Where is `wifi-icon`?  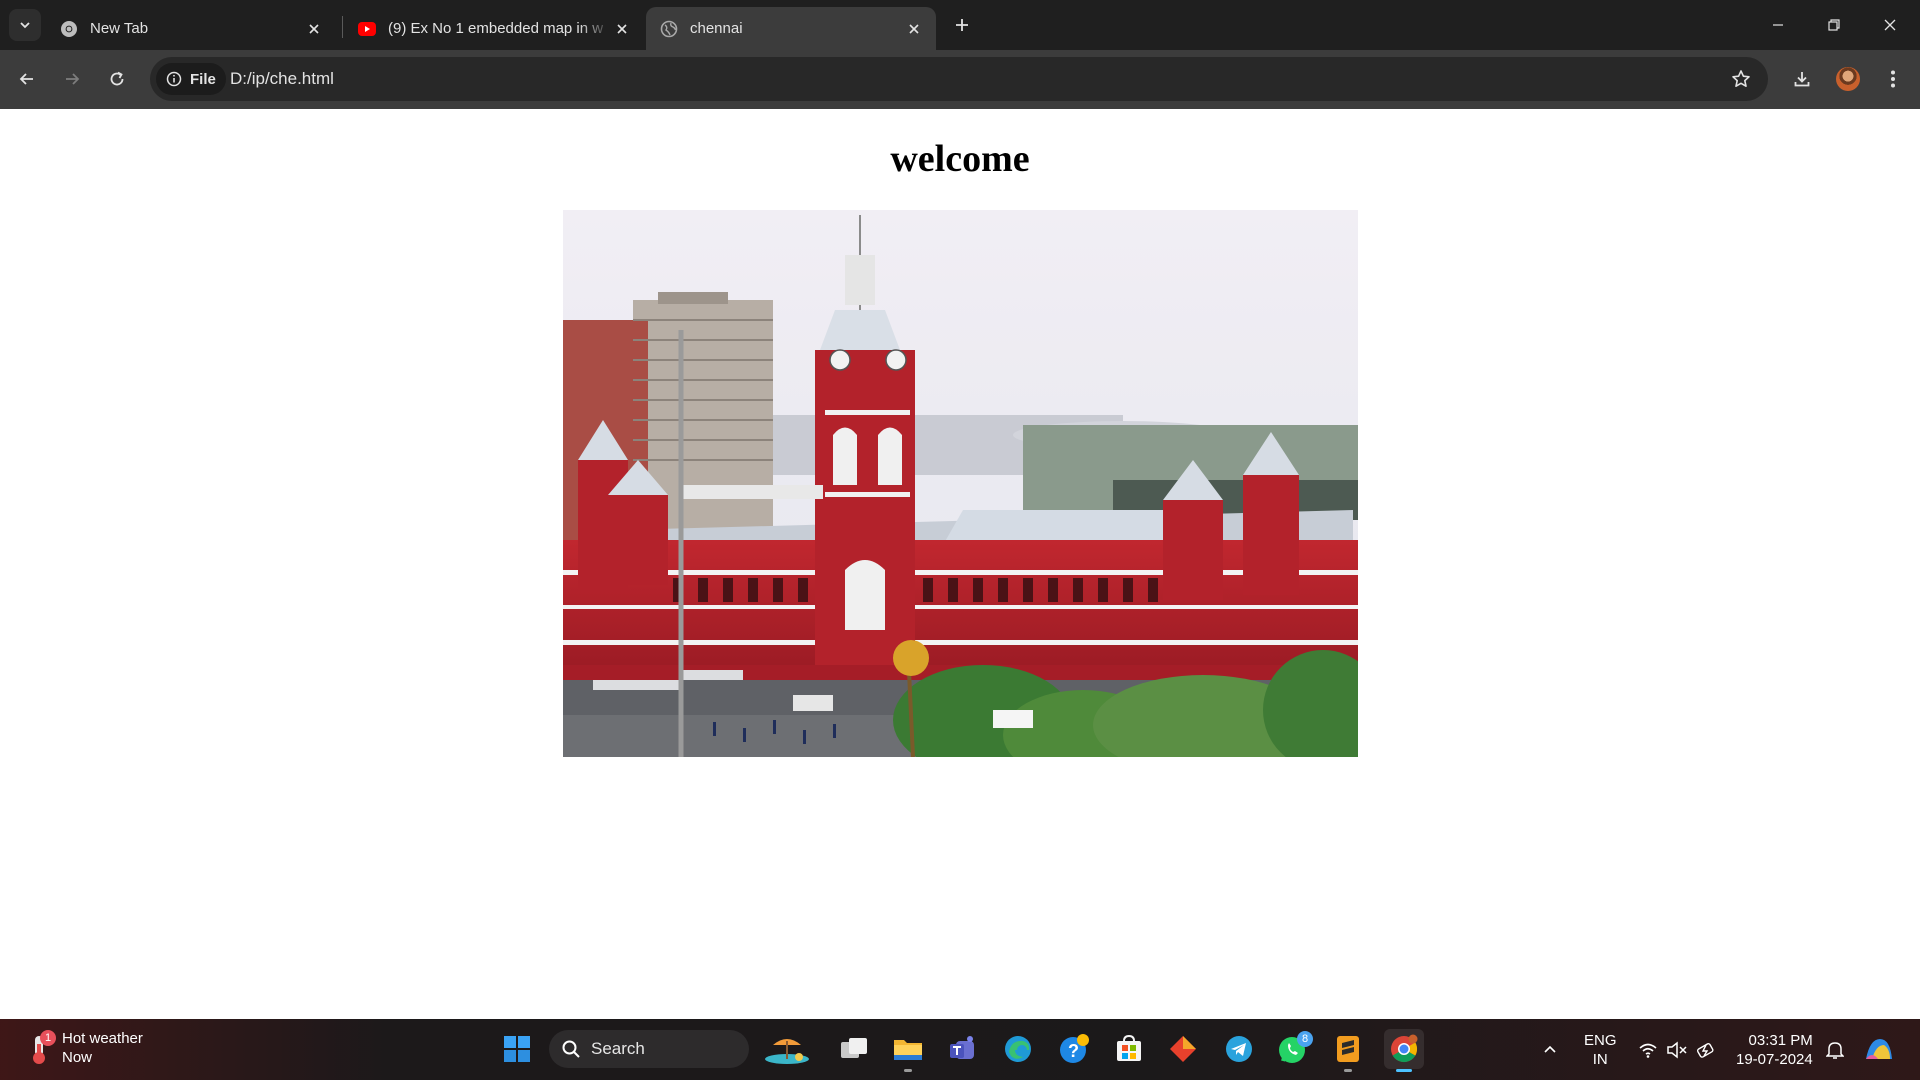
wifi-icon is located at coordinates (1648, 1050).